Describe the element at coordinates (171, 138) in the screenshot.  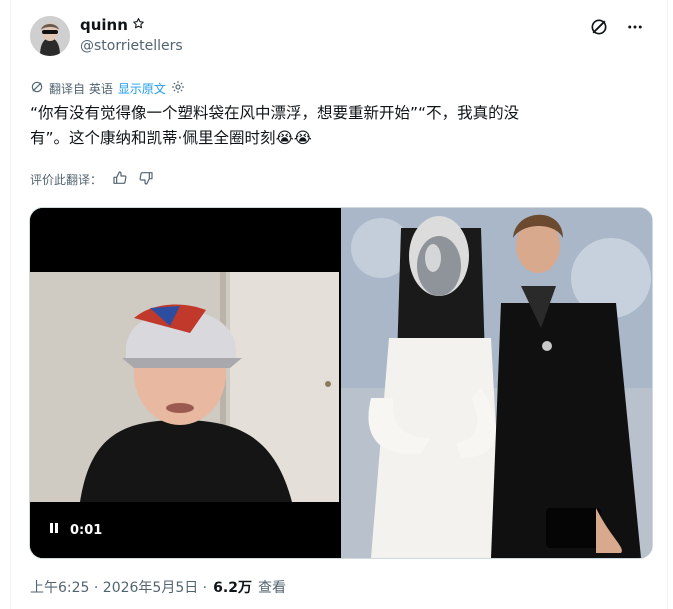
I see `tweet-text-line: 有”。这个康纳和凯蒂·佩里全圈时刻😭😭` at that location.